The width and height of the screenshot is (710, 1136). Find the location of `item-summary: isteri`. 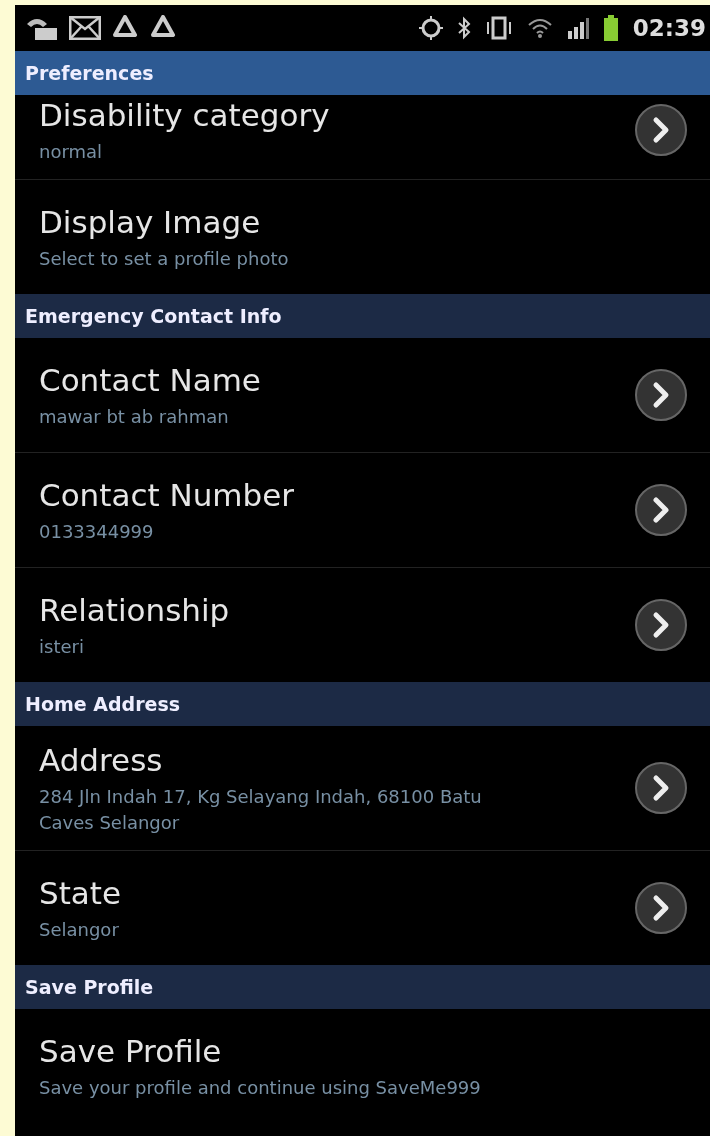

item-summary: isteri is located at coordinates (62, 647).